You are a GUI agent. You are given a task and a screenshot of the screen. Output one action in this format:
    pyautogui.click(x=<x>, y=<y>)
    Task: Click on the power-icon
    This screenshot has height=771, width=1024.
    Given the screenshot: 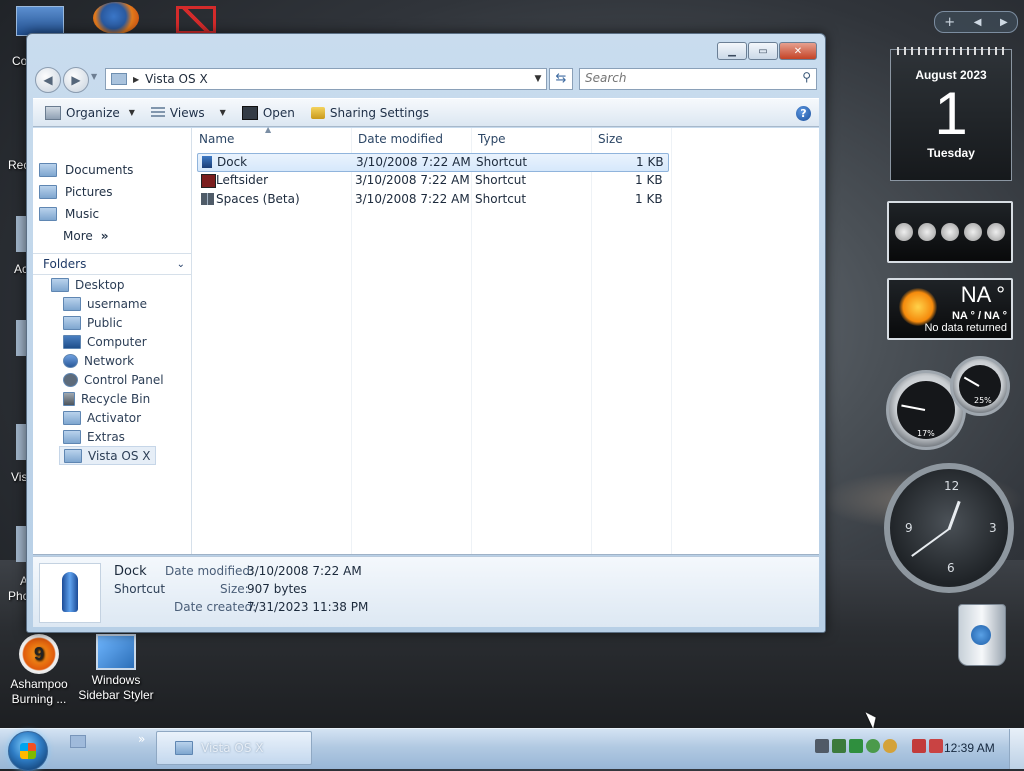 What is the action you would take?
    pyautogui.click(x=950, y=232)
    